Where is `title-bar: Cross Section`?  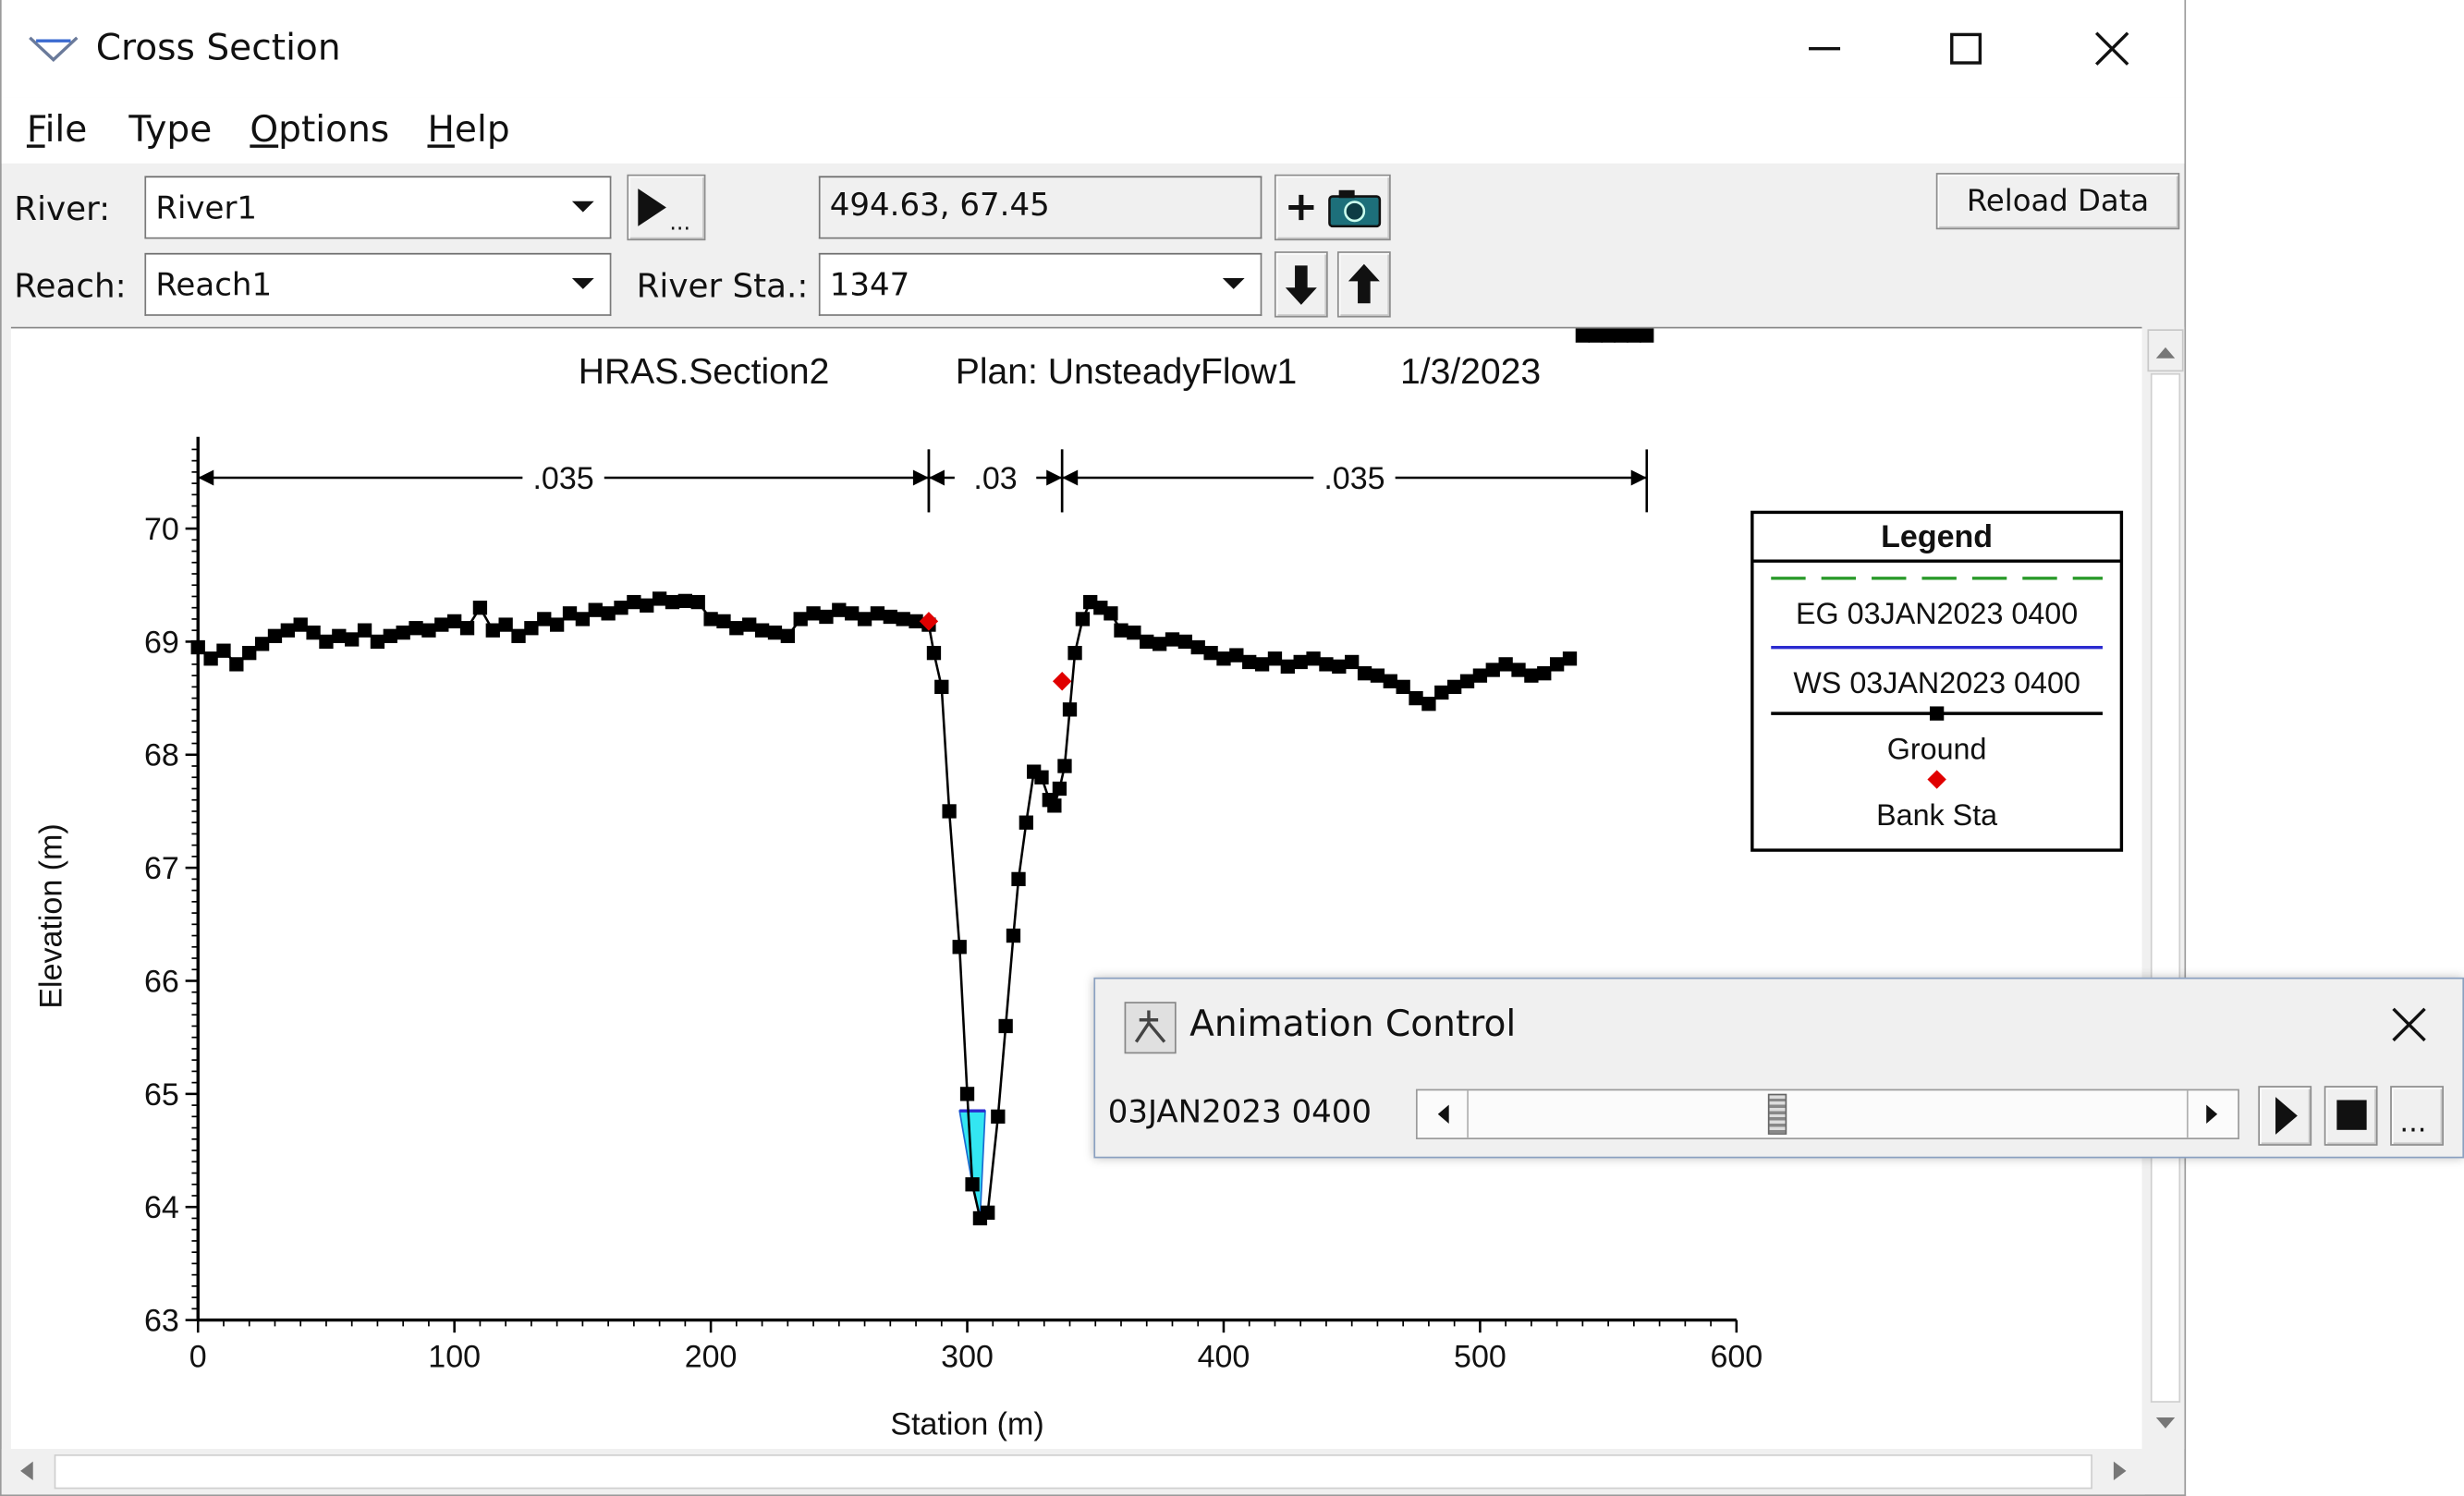 title-bar: Cross Section is located at coordinates (1093, 49).